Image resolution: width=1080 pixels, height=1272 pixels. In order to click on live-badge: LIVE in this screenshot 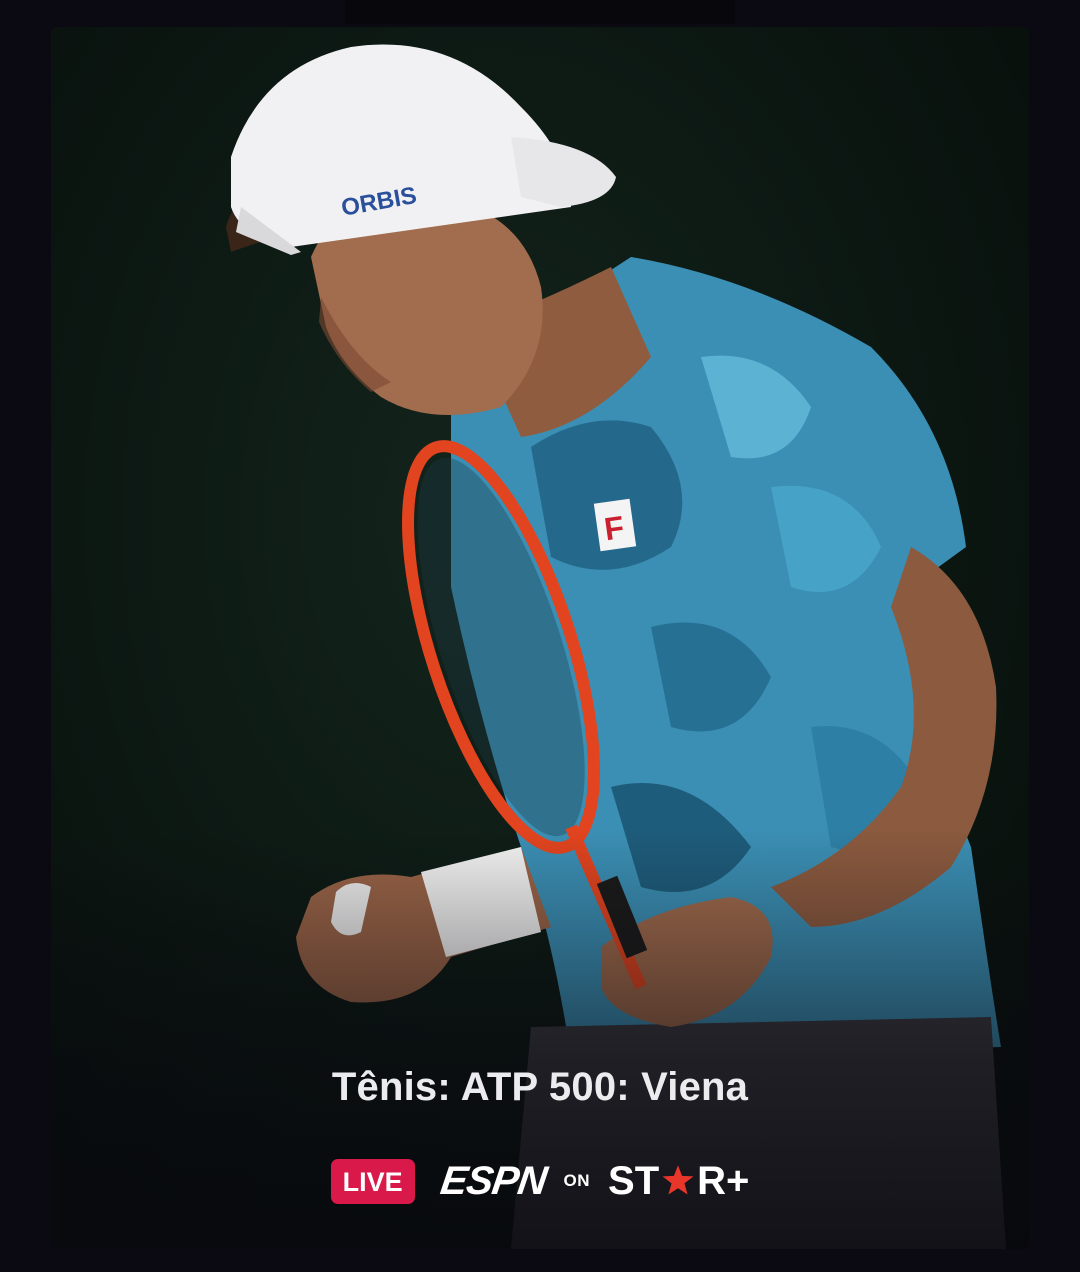, I will do `click(372, 1181)`.